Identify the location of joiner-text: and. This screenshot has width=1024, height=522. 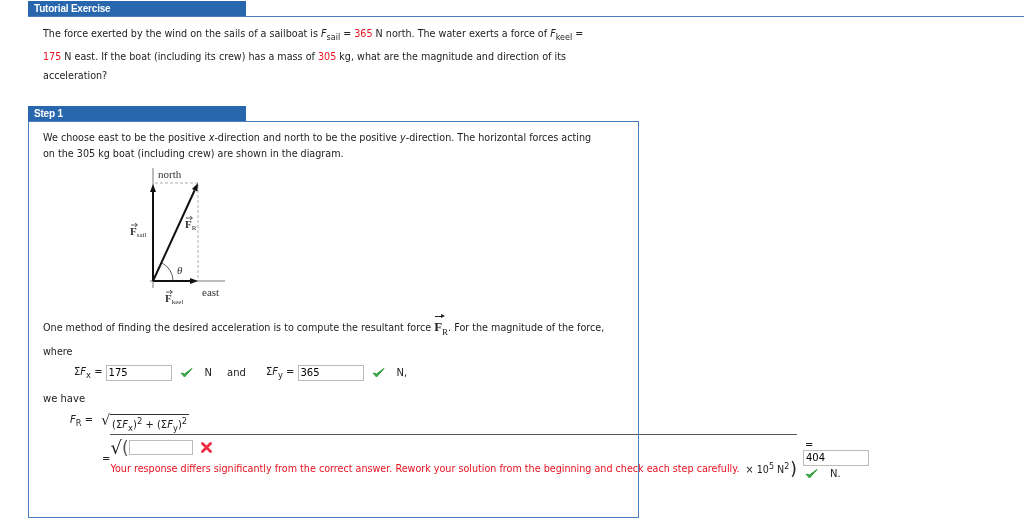
(236, 372).